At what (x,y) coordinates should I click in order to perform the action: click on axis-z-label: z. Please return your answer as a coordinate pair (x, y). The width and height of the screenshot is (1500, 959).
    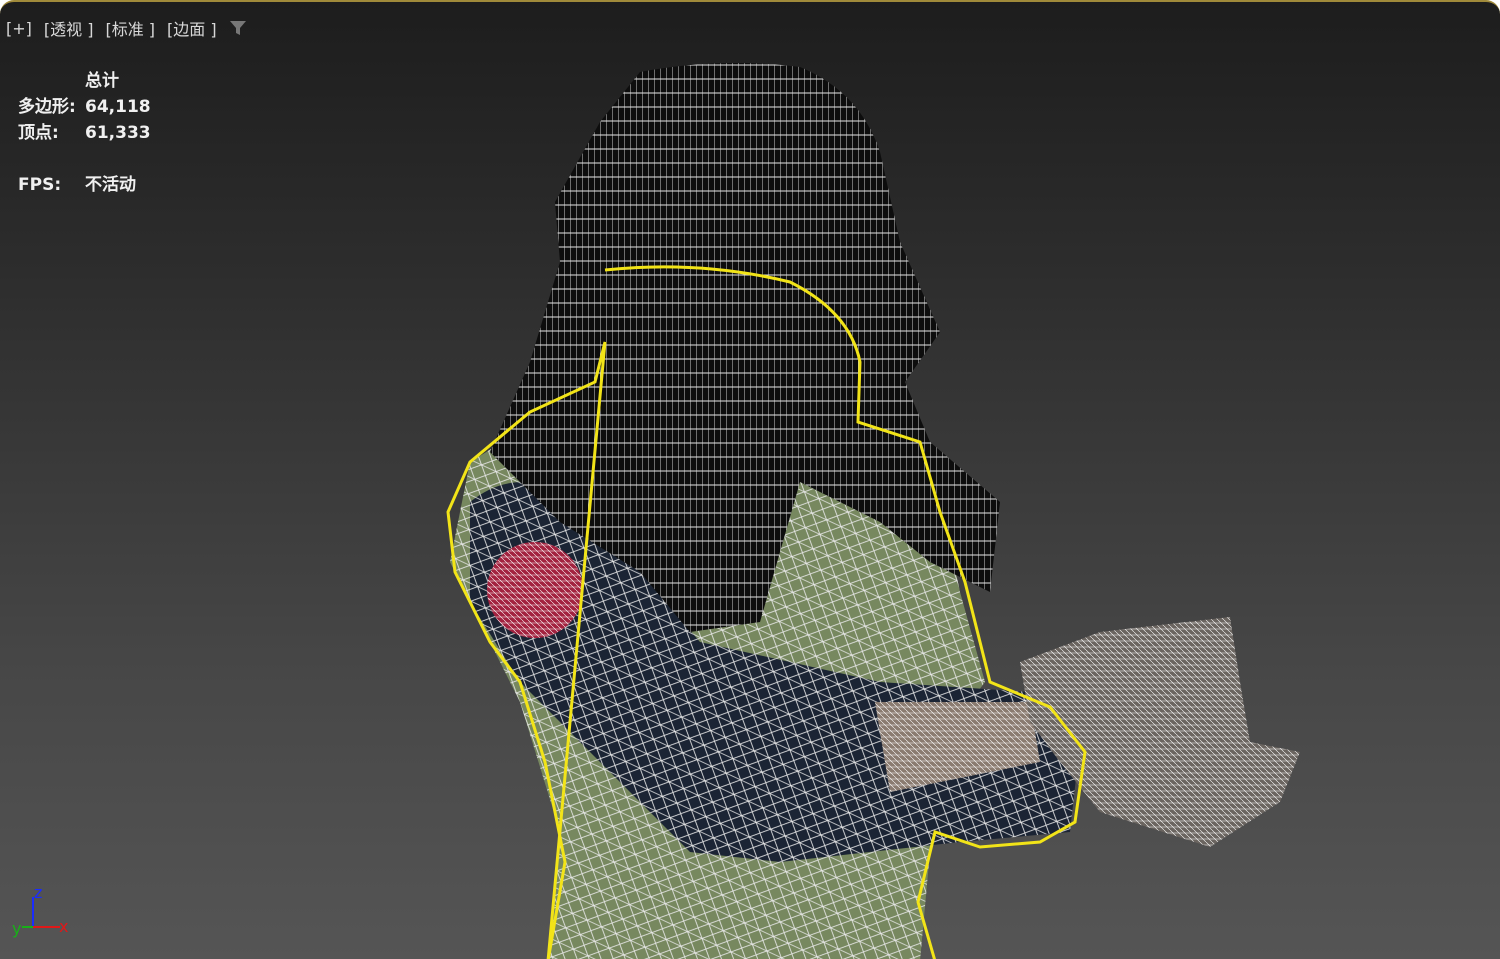
    Looking at the image, I should click on (38, 892).